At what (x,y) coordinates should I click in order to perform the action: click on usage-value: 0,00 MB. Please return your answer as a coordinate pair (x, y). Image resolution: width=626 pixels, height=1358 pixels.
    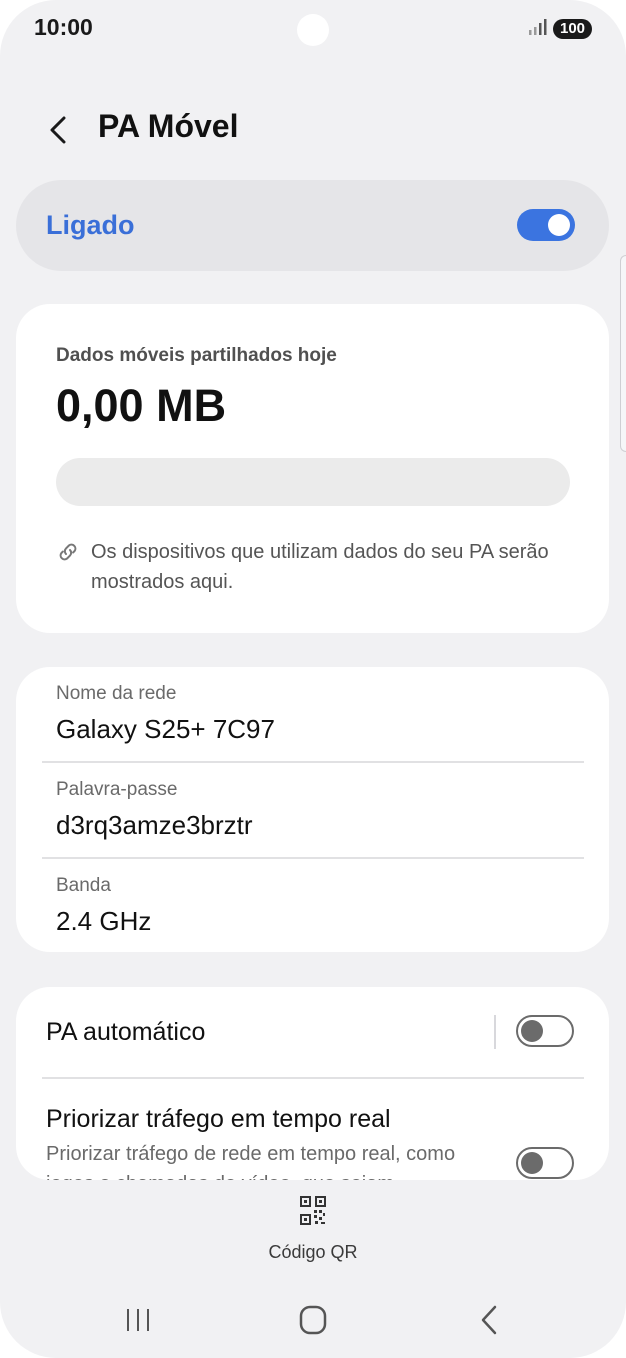
    Looking at the image, I should click on (141, 405).